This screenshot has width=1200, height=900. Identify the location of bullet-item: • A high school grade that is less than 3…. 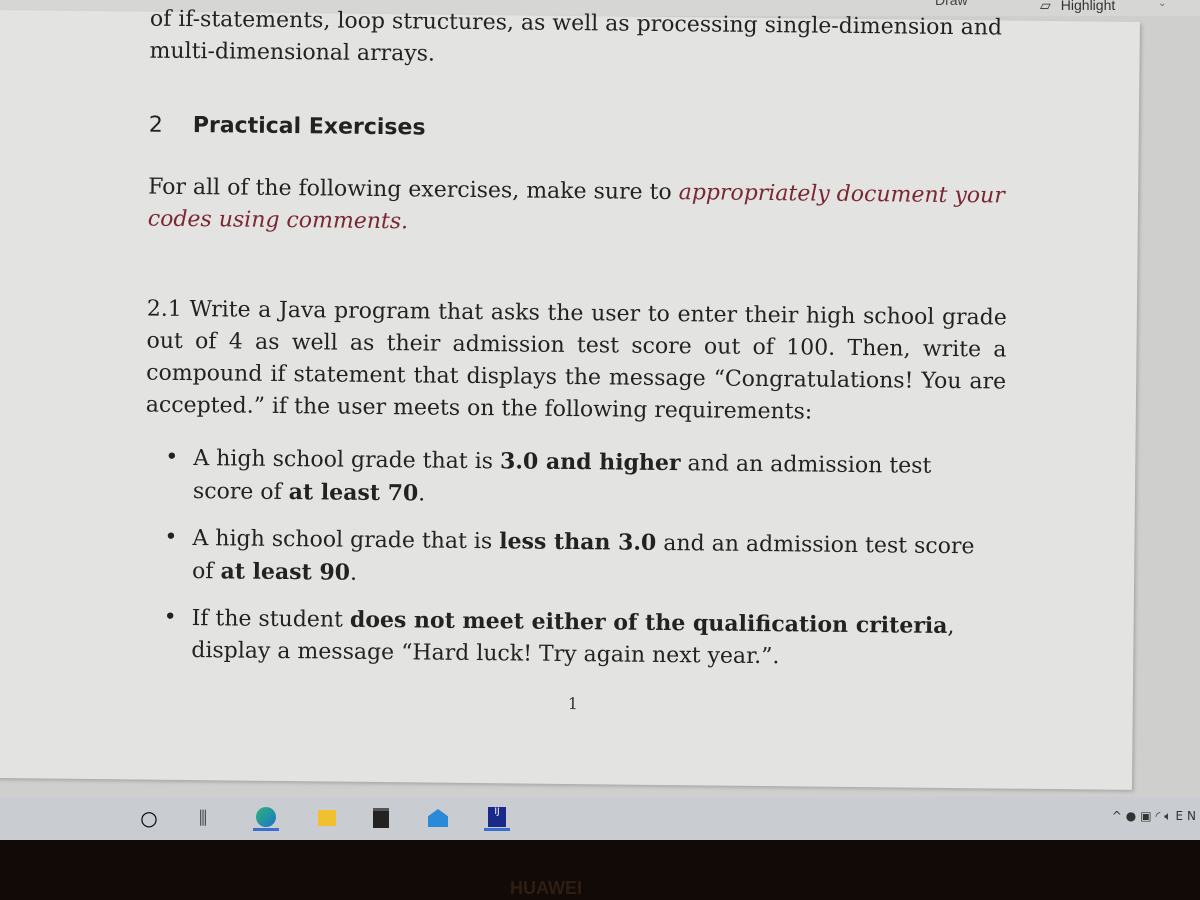
(569, 555).